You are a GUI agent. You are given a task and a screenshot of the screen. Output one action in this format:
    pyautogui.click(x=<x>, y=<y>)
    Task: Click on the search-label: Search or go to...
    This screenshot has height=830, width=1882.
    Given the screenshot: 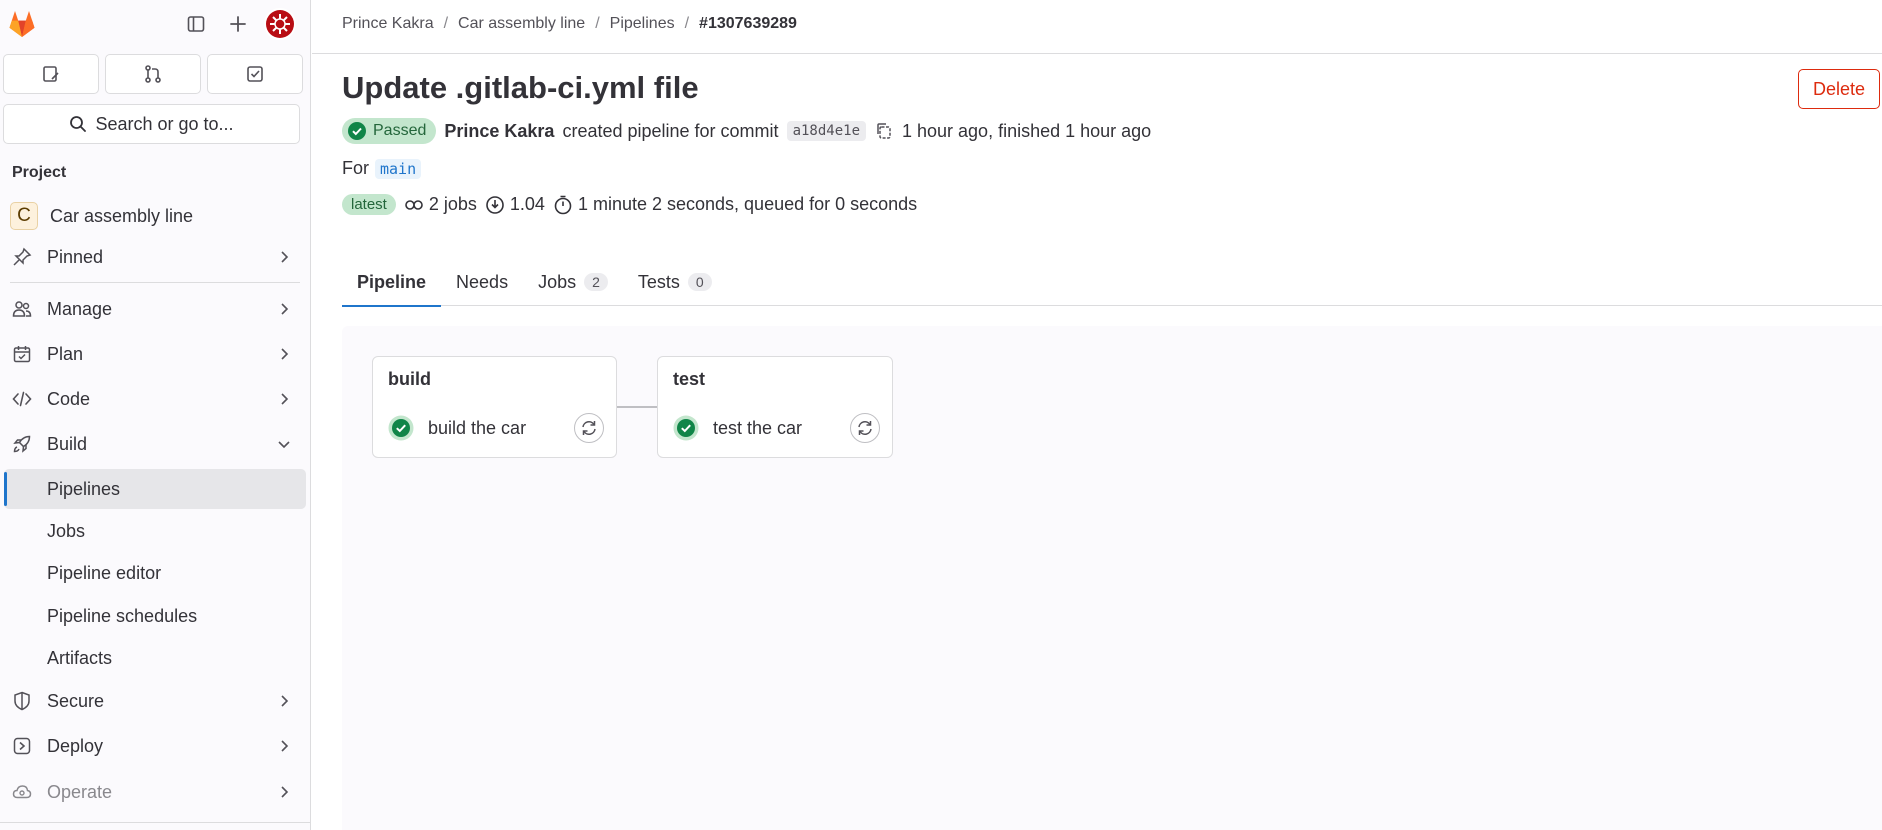 What is the action you would take?
    pyautogui.click(x=164, y=123)
    